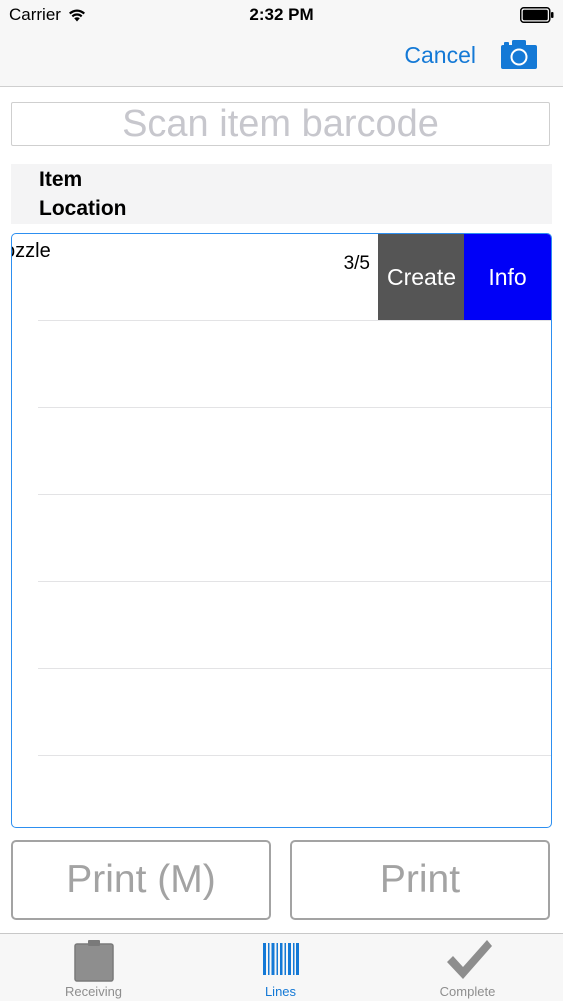  I want to click on tab-bar: Receiving Lines Complete, so click(281, 967).